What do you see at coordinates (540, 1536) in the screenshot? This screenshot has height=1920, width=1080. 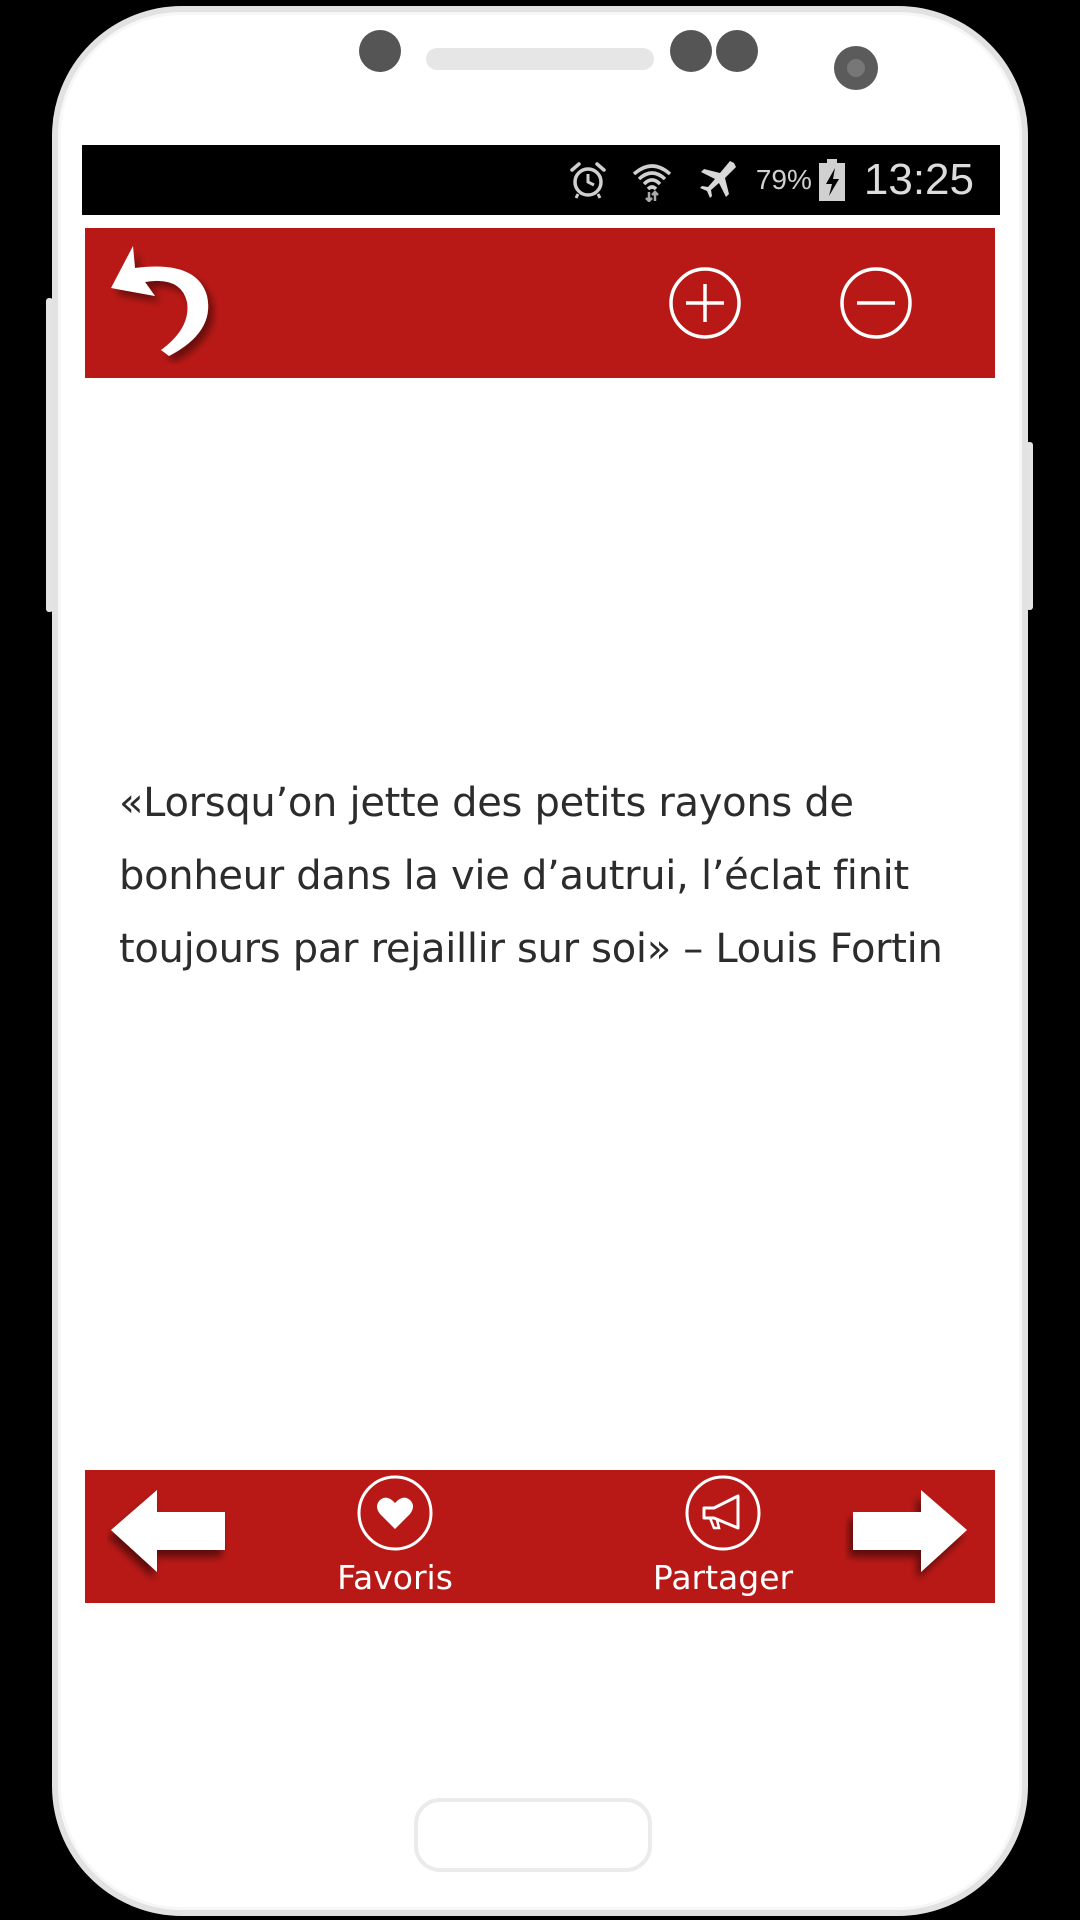 I see `bottom-toolbar: Favoris Partager` at bounding box center [540, 1536].